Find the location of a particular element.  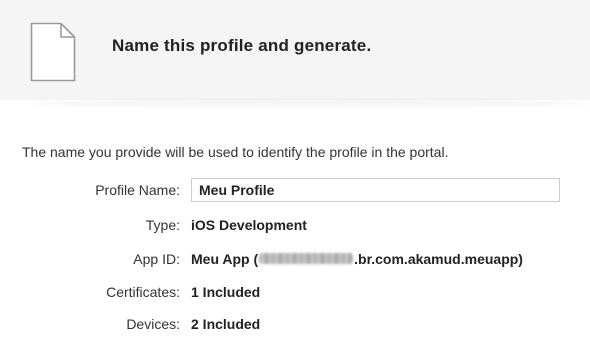

devices-label: Devices: is located at coordinates (153, 324).